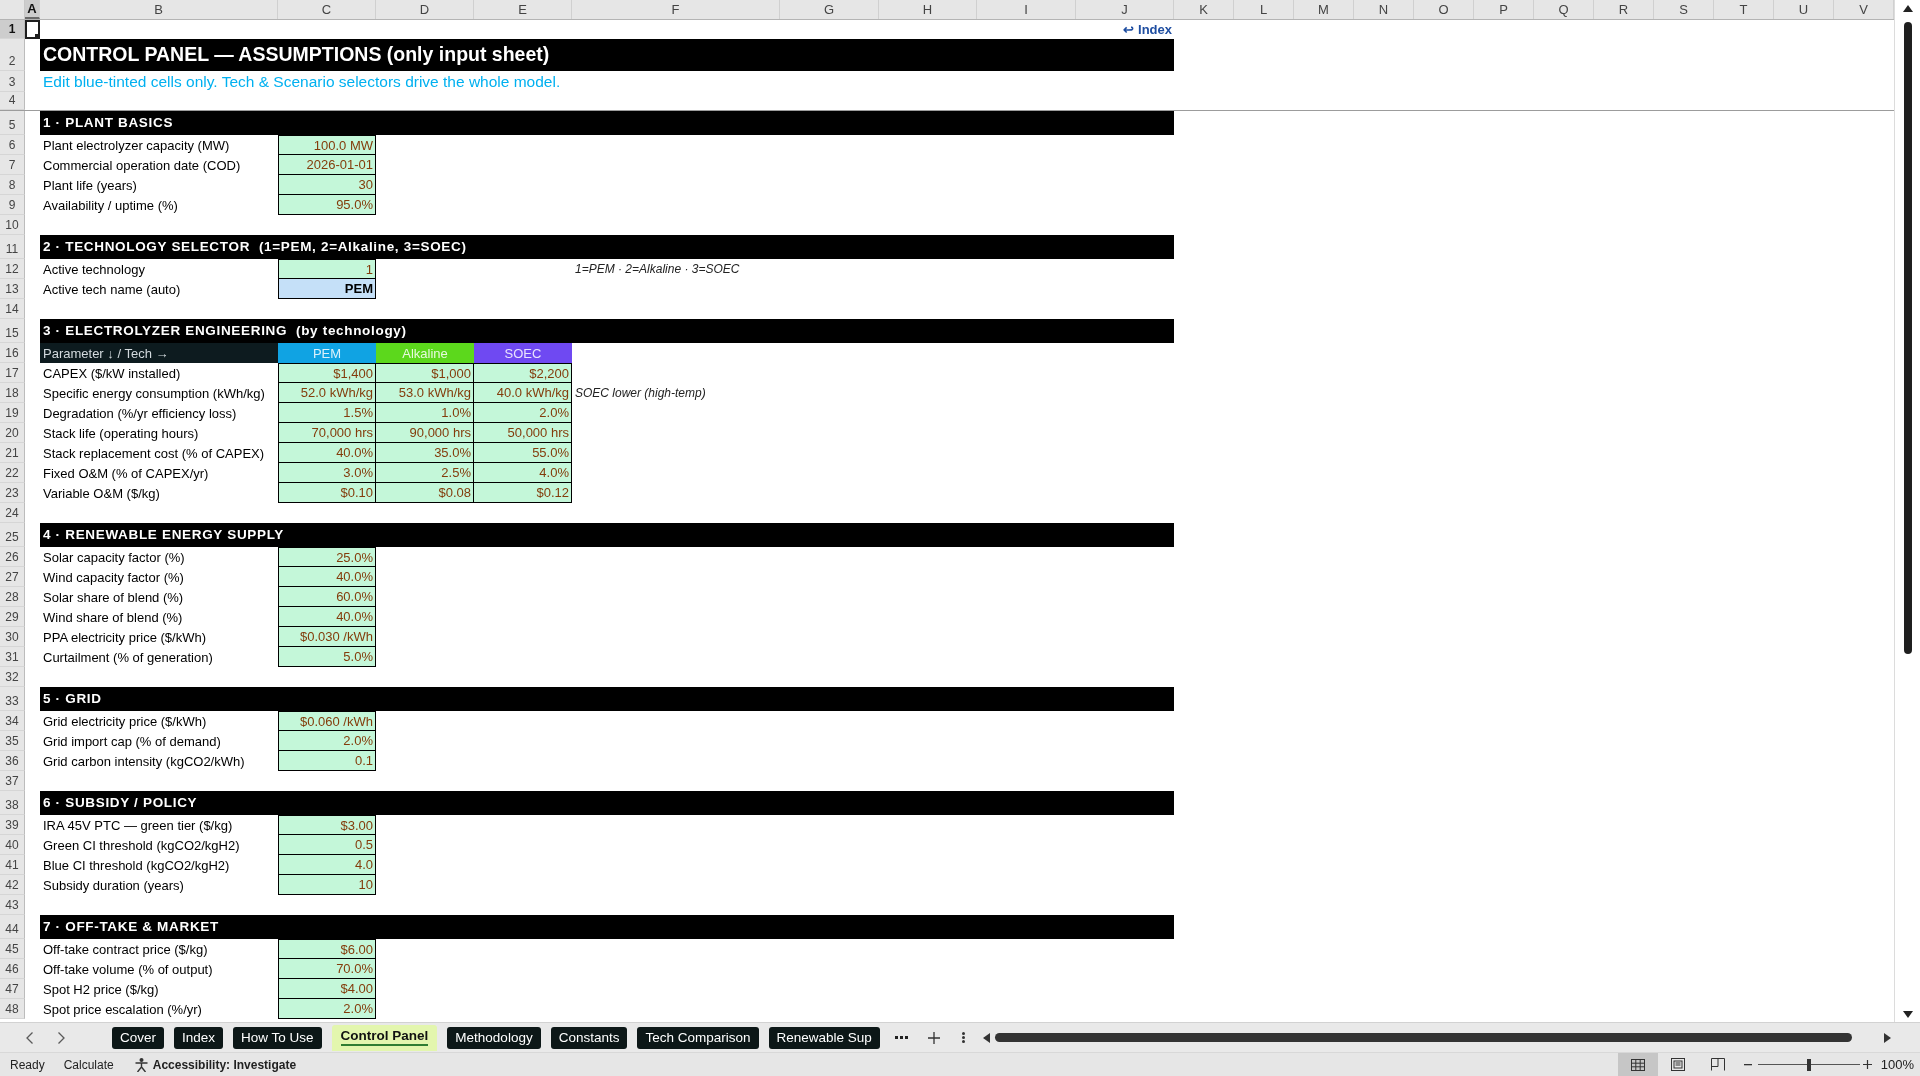  Describe the element at coordinates (12, 677) in the screenshot. I see `row-header: 32` at that location.